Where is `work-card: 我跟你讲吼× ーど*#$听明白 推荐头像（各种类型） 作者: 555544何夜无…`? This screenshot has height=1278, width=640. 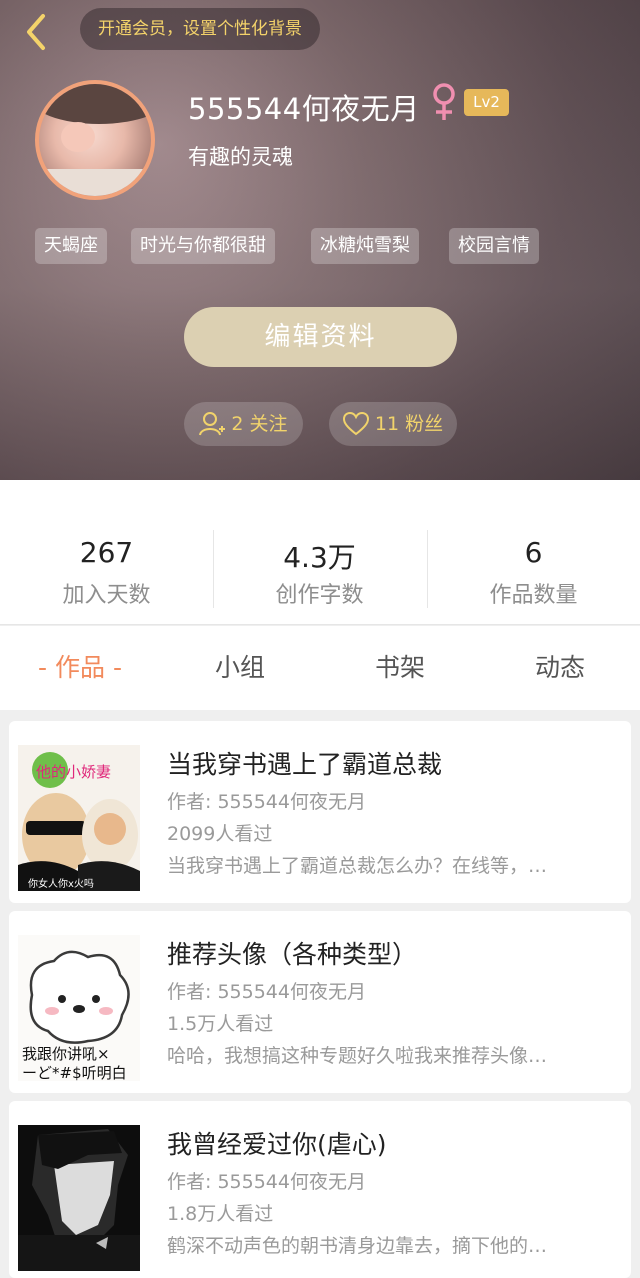 work-card: 我跟你讲吼× ーど*#$听明白 推荐头像（各种类型） 作者: 555544何夜无… is located at coordinates (320, 1002).